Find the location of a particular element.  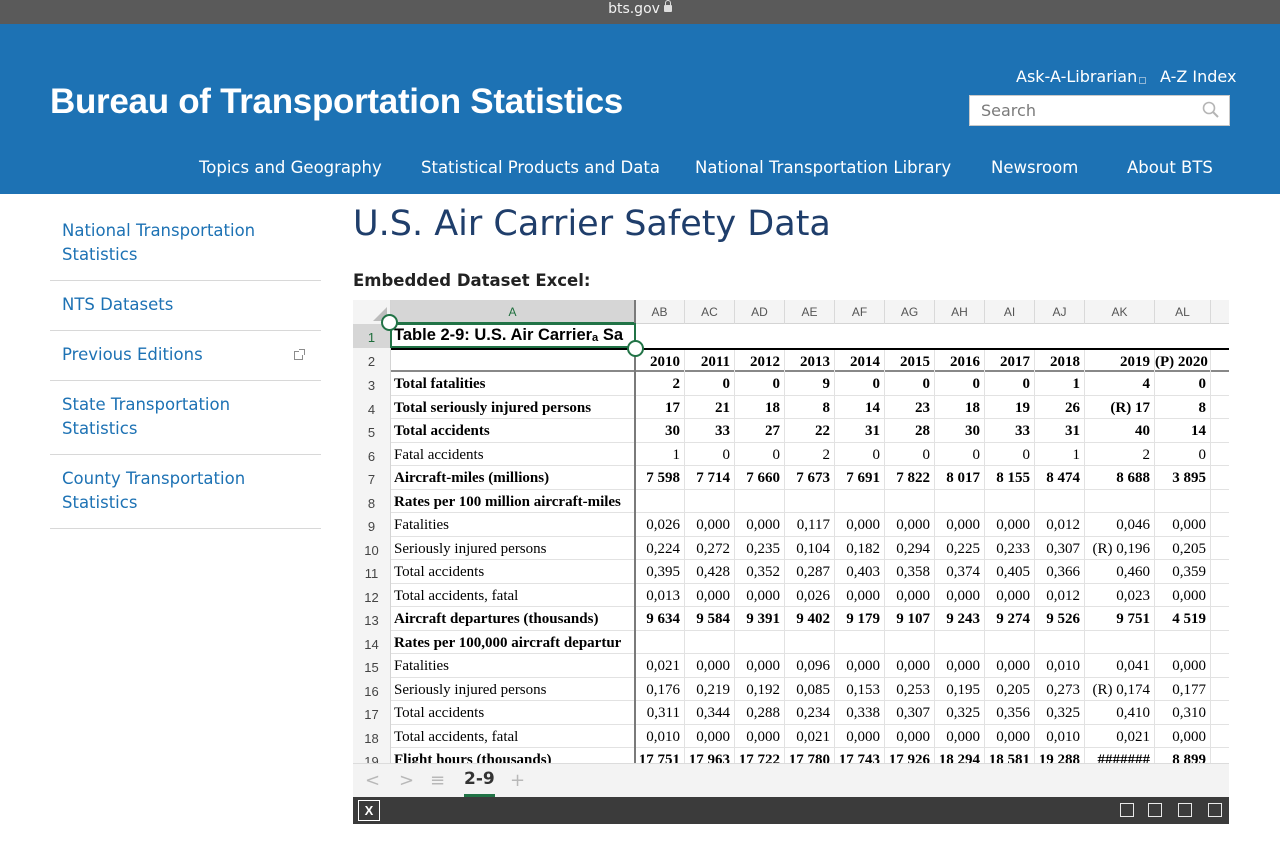

value-cell: 8 155 is located at coordinates (1010, 478).